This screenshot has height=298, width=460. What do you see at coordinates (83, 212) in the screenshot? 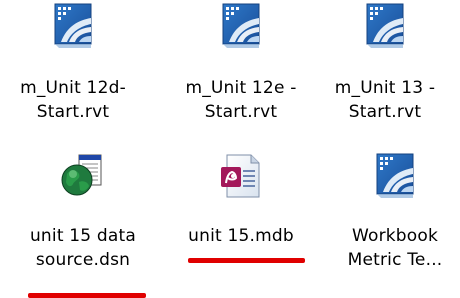
I see `file-unit-15-data-source-dsn: unit 15 data source.dsn` at bounding box center [83, 212].